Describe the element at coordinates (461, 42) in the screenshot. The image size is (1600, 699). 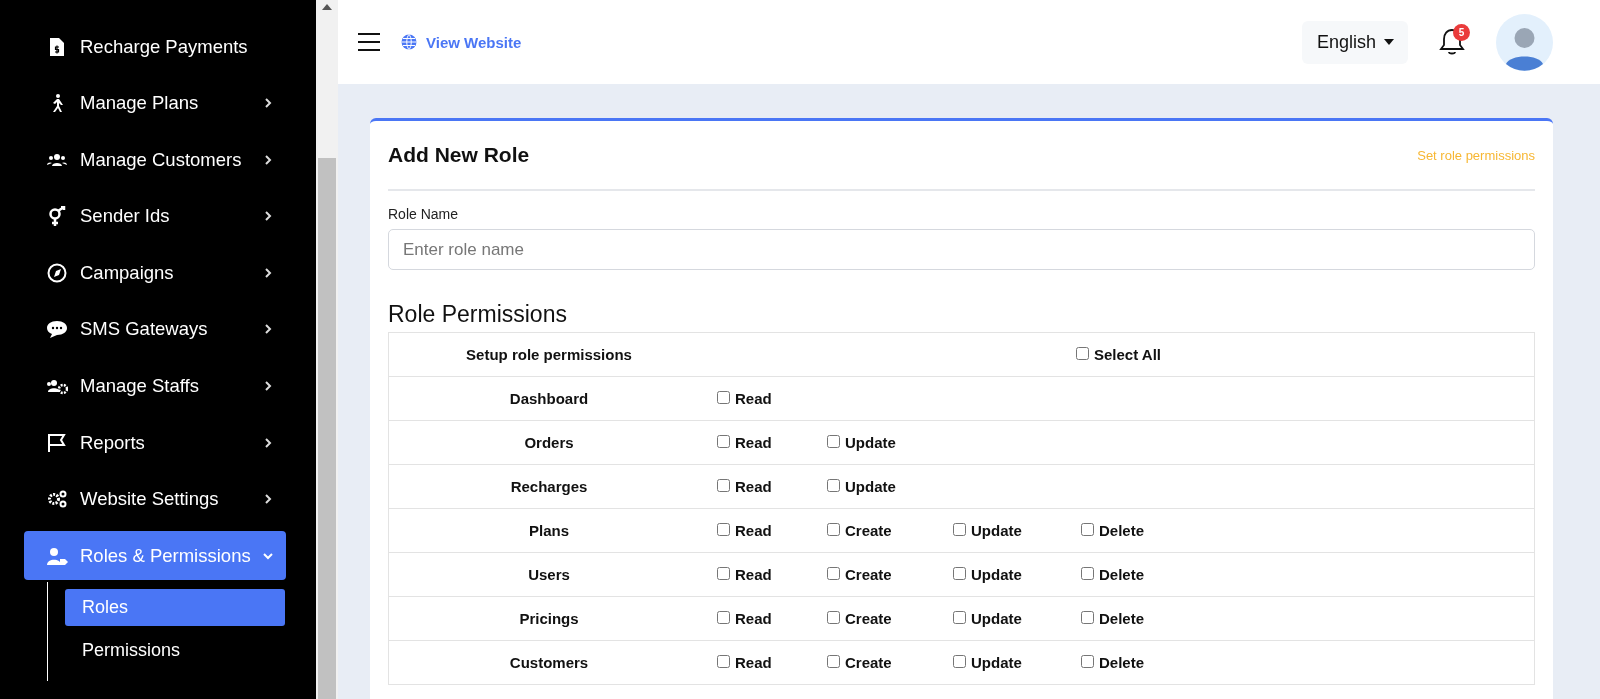
I see `view-website-link: View Website` at that location.